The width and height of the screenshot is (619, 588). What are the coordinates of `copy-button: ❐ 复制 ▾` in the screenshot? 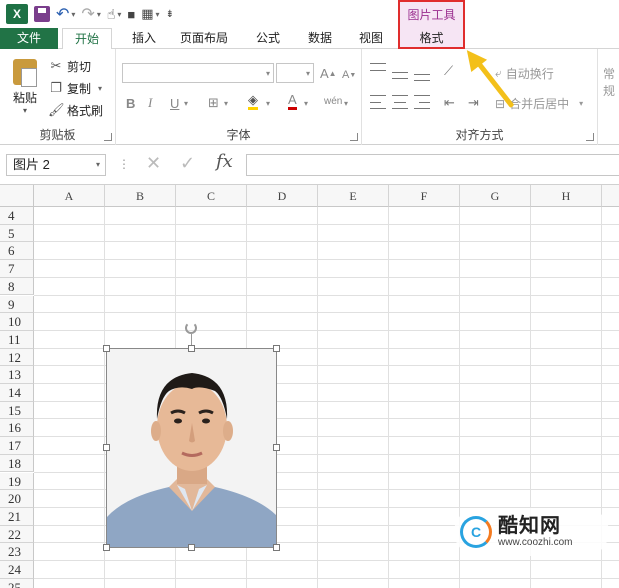 It's located at (75, 88).